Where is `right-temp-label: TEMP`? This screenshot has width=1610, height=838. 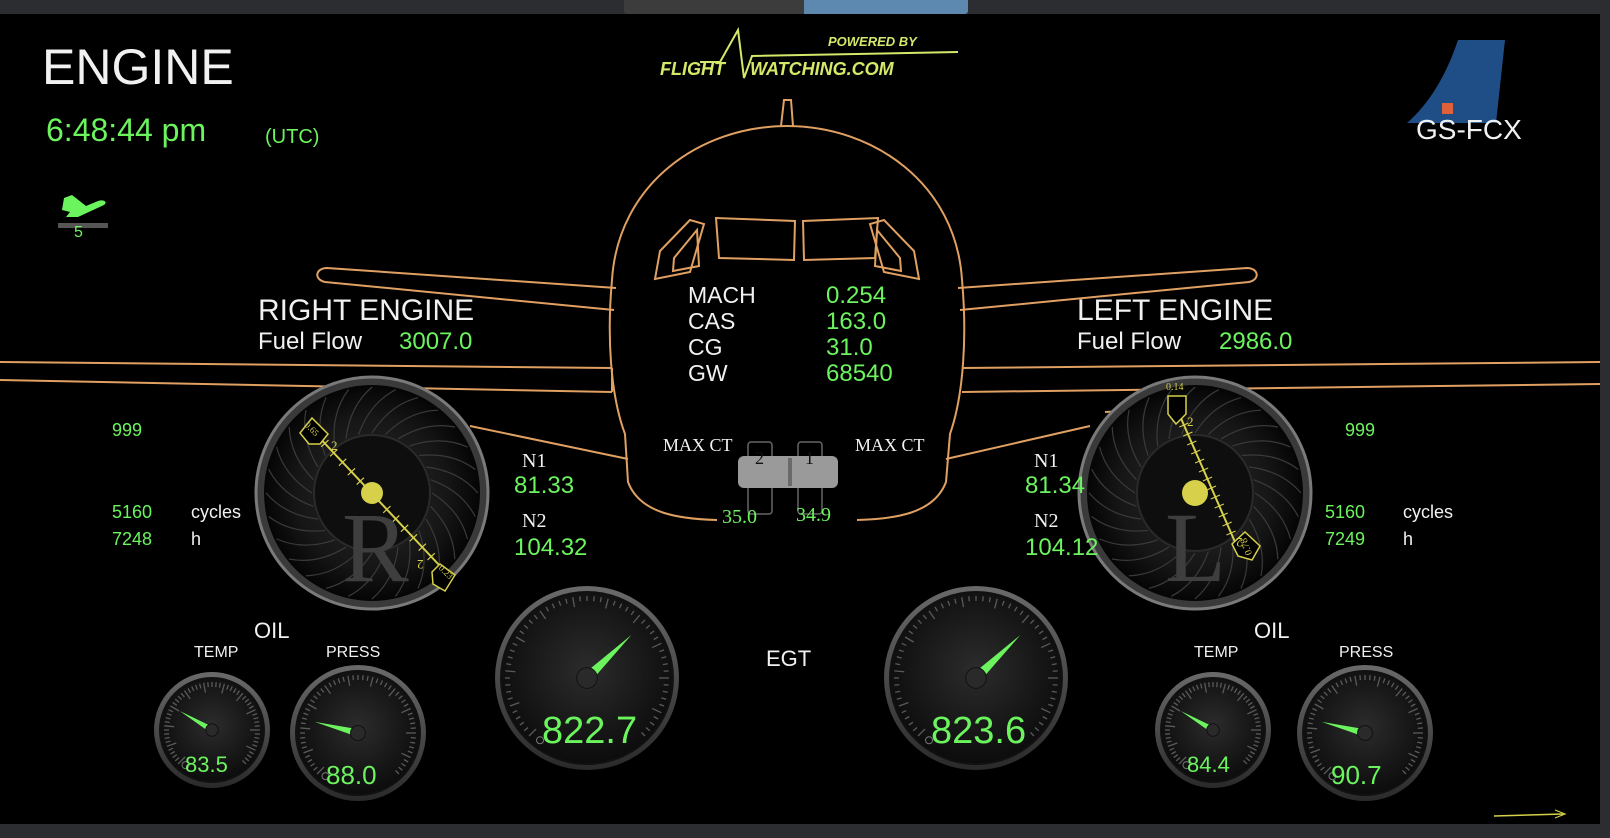 right-temp-label: TEMP is located at coordinates (216, 652).